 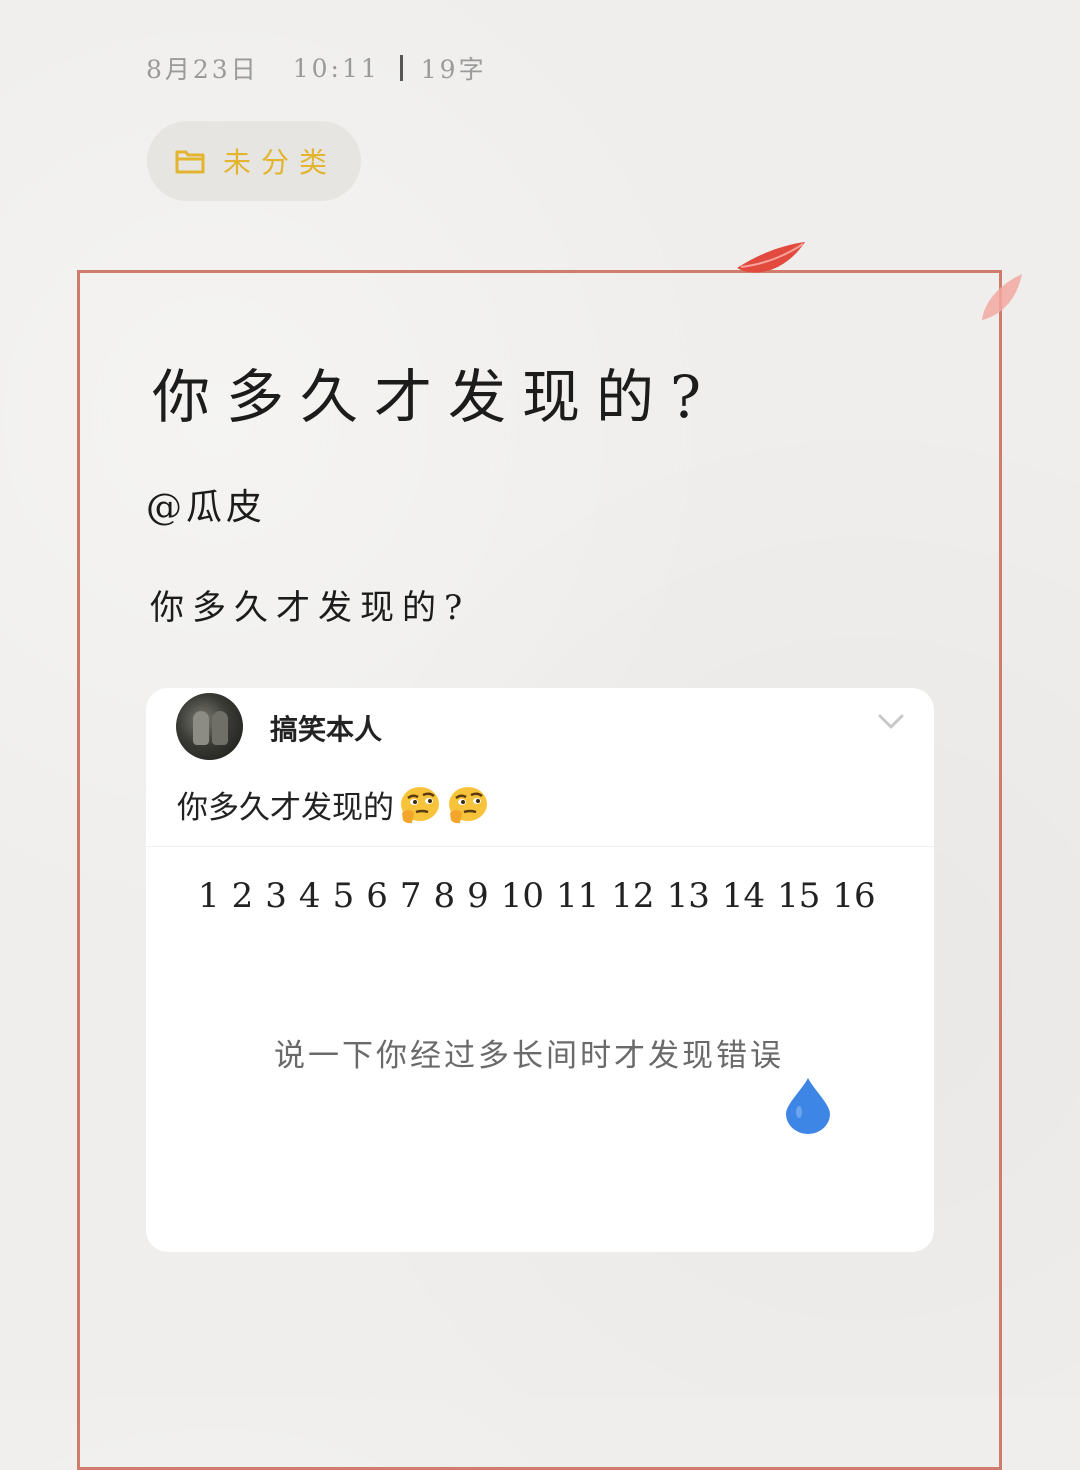 What do you see at coordinates (242, 896) in the screenshot?
I see `number-item: 2` at bounding box center [242, 896].